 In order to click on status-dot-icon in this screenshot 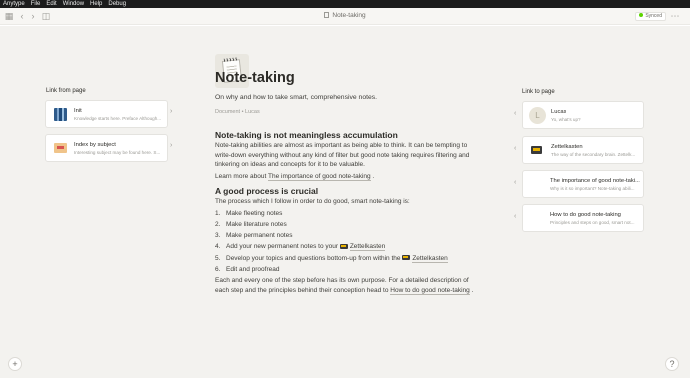, I will do `click(641, 15)`.